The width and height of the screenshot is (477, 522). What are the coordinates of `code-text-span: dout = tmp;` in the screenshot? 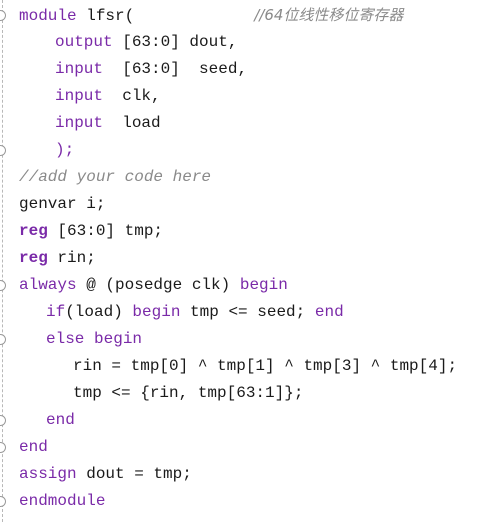 It's located at (134, 474).